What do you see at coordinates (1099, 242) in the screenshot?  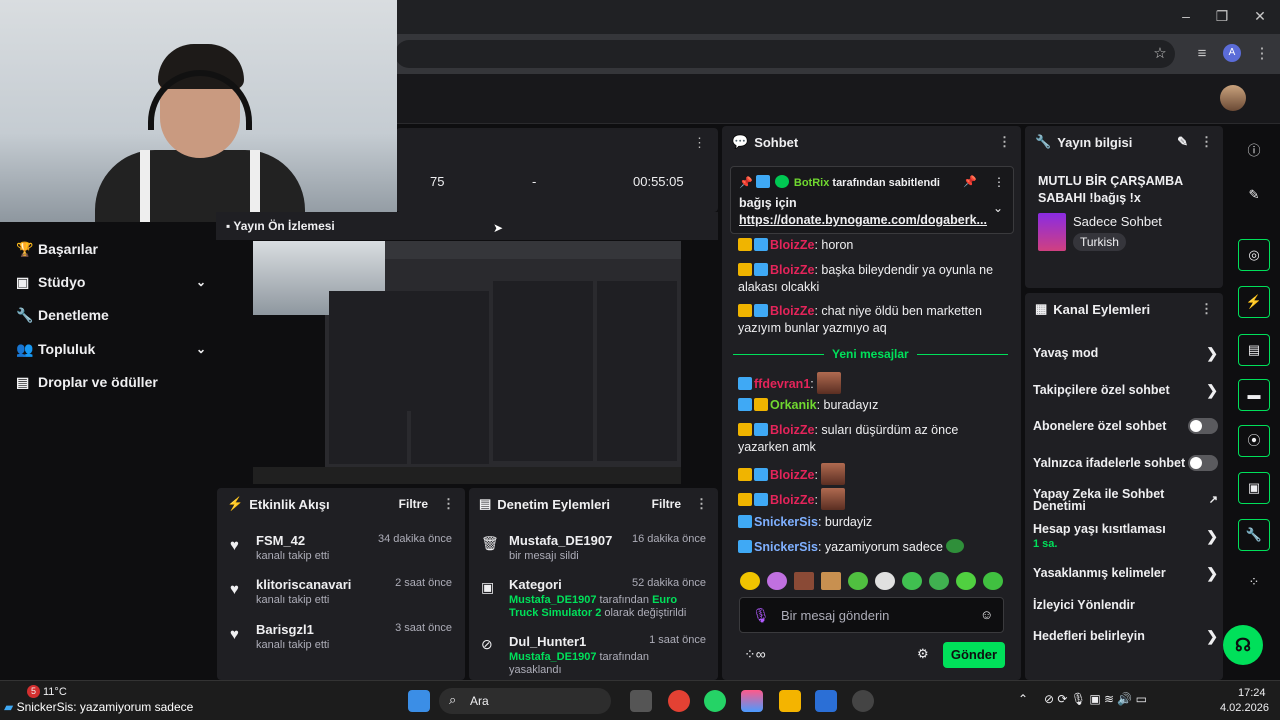 I see `stream-tag: Turkish` at bounding box center [1099, 242].